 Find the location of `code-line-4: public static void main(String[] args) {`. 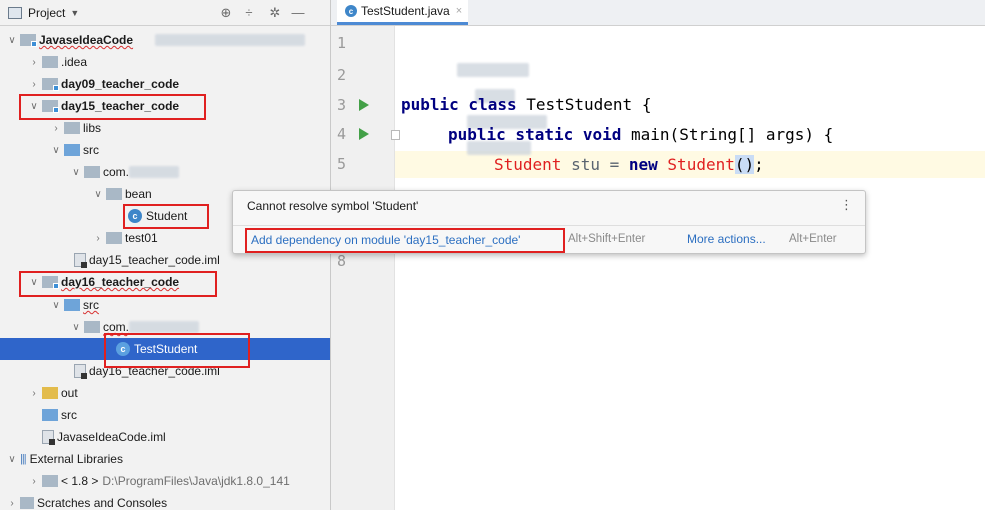

code-line-4: public static void main(String[] args) { is located at coordinates (641, 134).